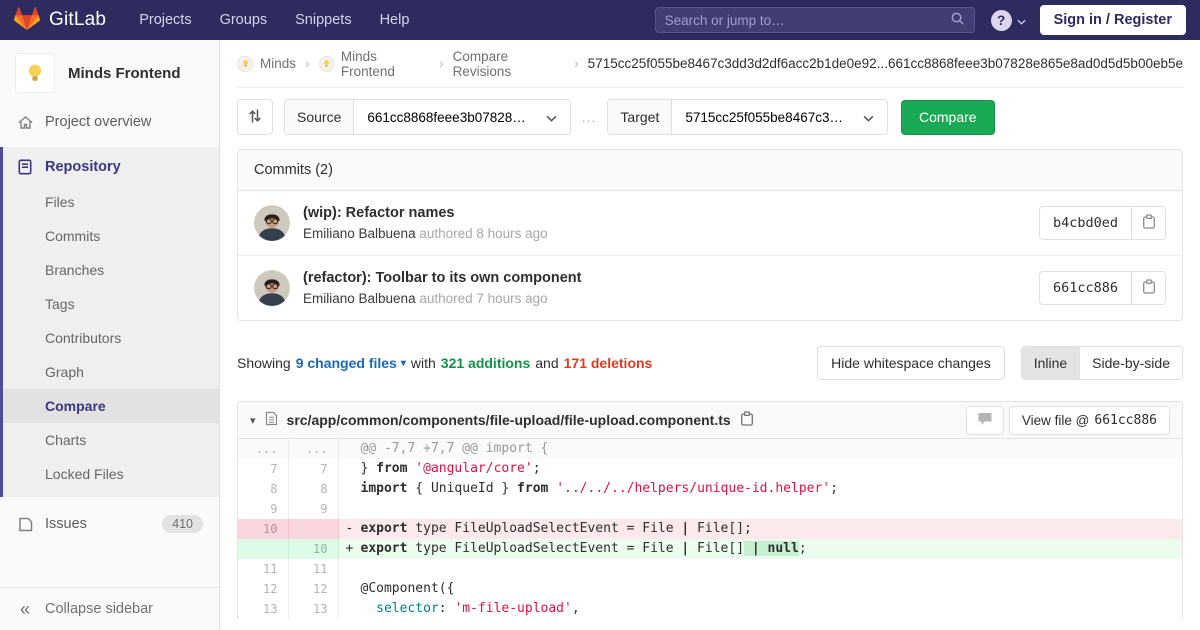 The height and width of the screenshot is (630, 1200). I want to click on sign-in-register-button: Sign in / Register, so click(1112, 20).